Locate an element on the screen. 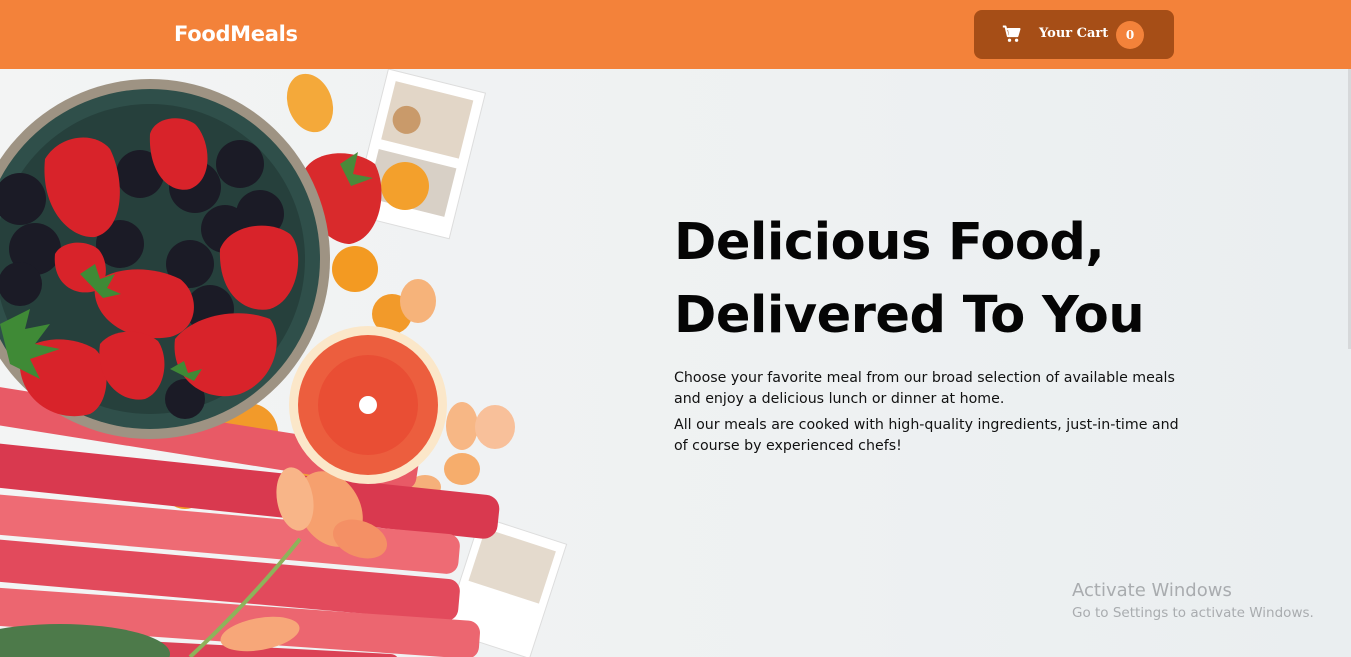 The height and width of the screenshot is (657, 1351). cart-label: Your Cart is located at coordinates (1074, 33).